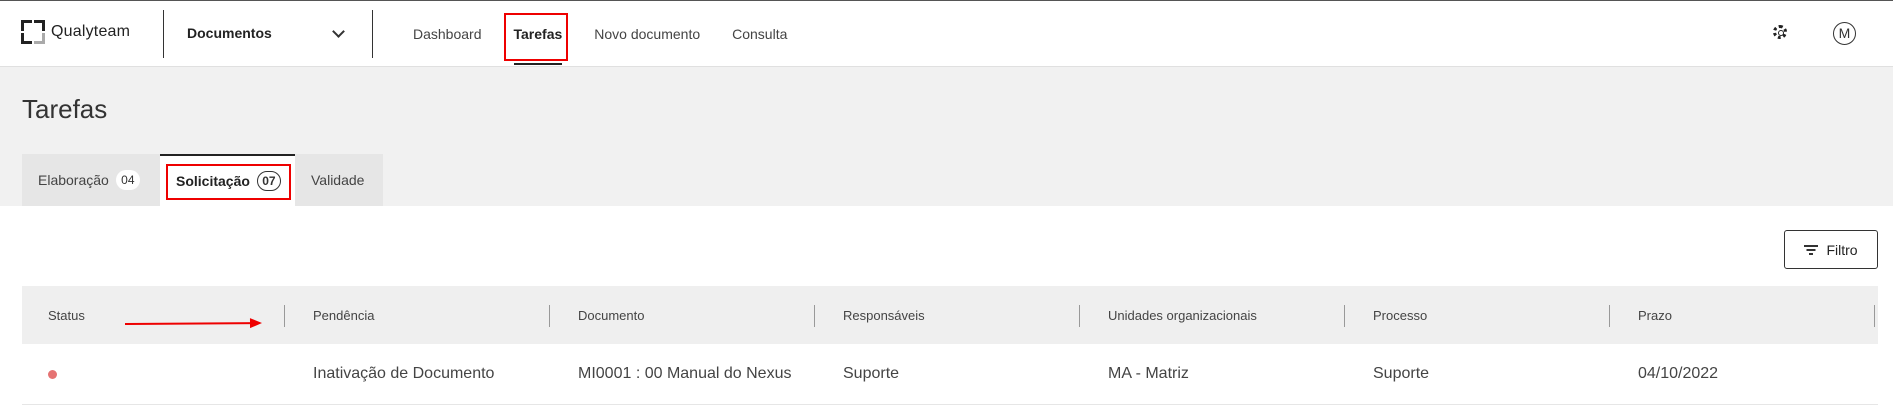 The width and height of the screenshot is (1893, 409). Describe the element at coordinates (537, 45) in the screenshot. I see `nav-tarefas: Tarefas` at that location.